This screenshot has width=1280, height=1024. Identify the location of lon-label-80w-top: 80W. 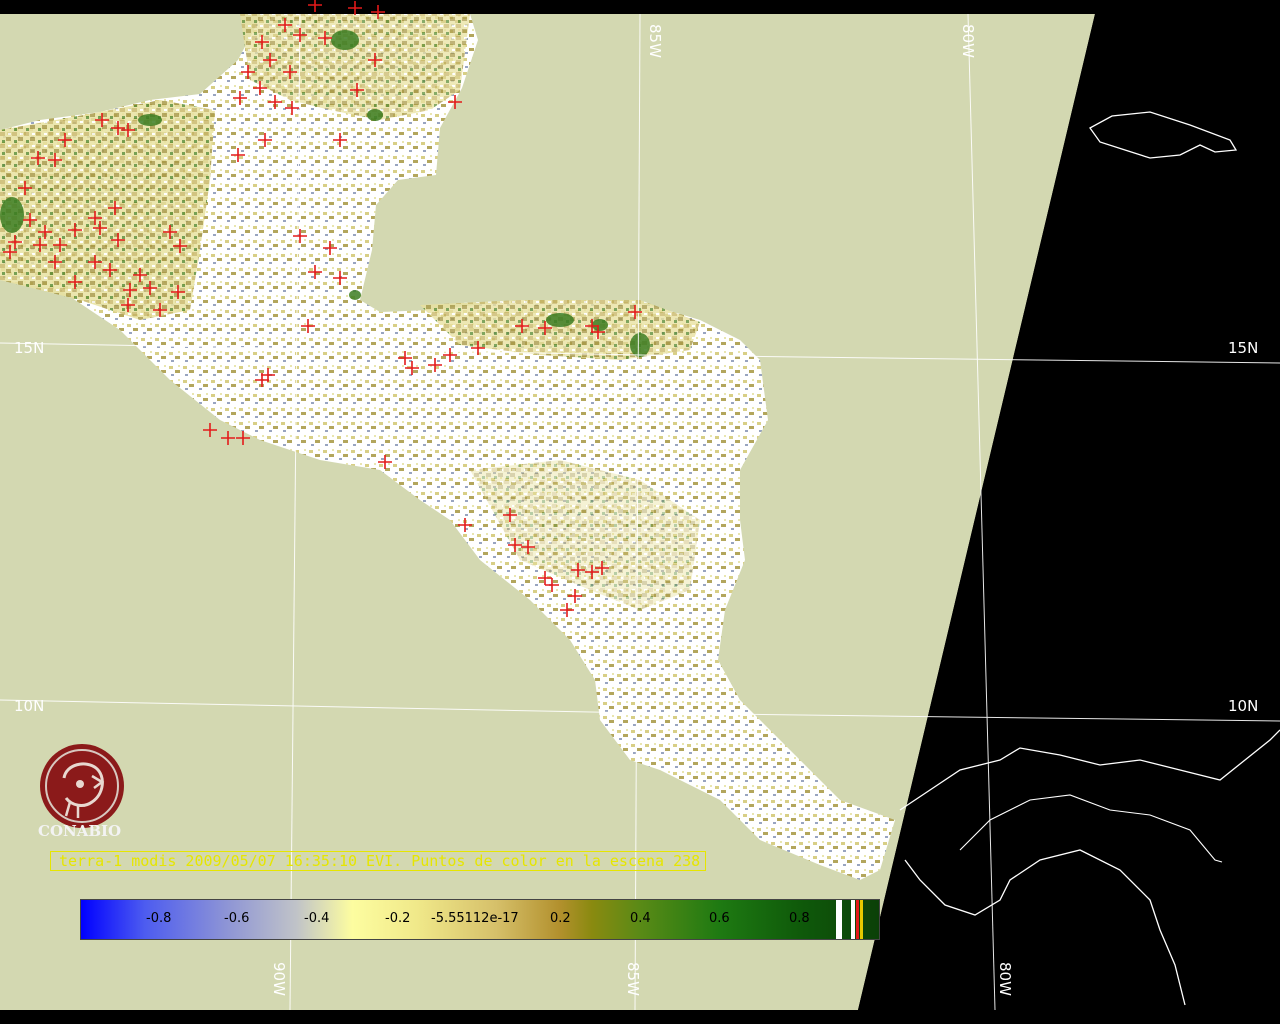
(968, 41).